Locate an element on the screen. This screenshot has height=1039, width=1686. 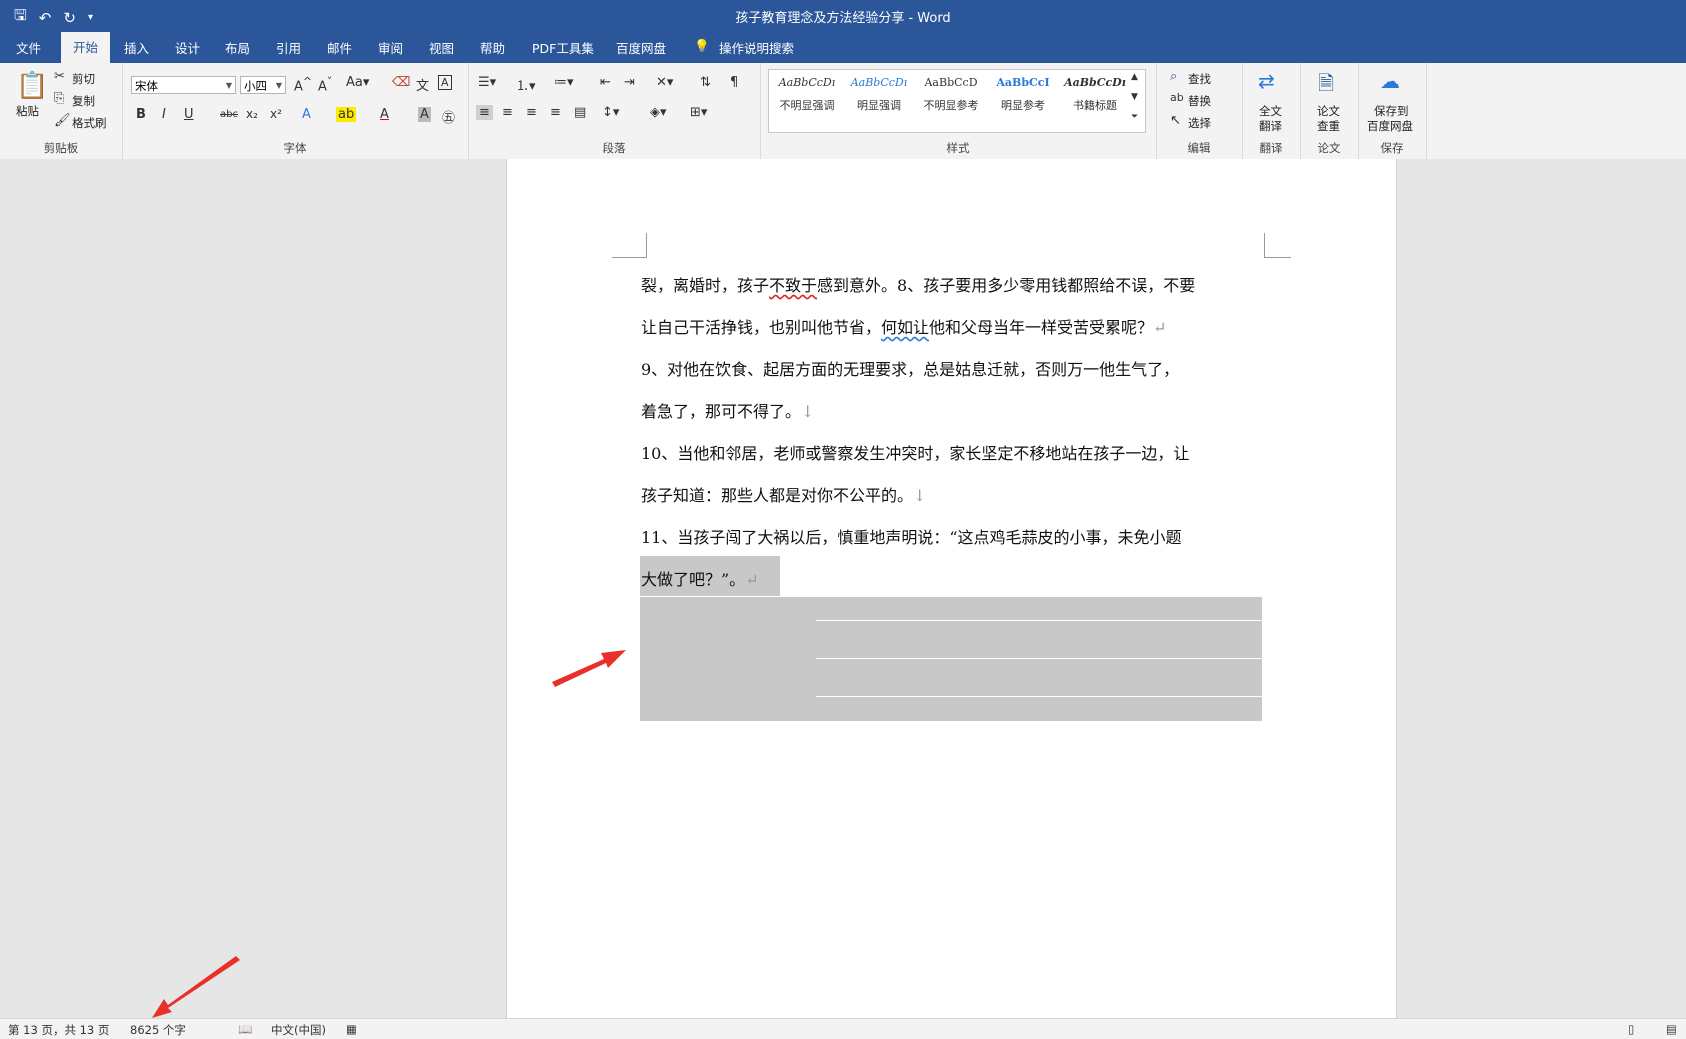
macro-icon: ▦ is located at coordinates (351, 1029).